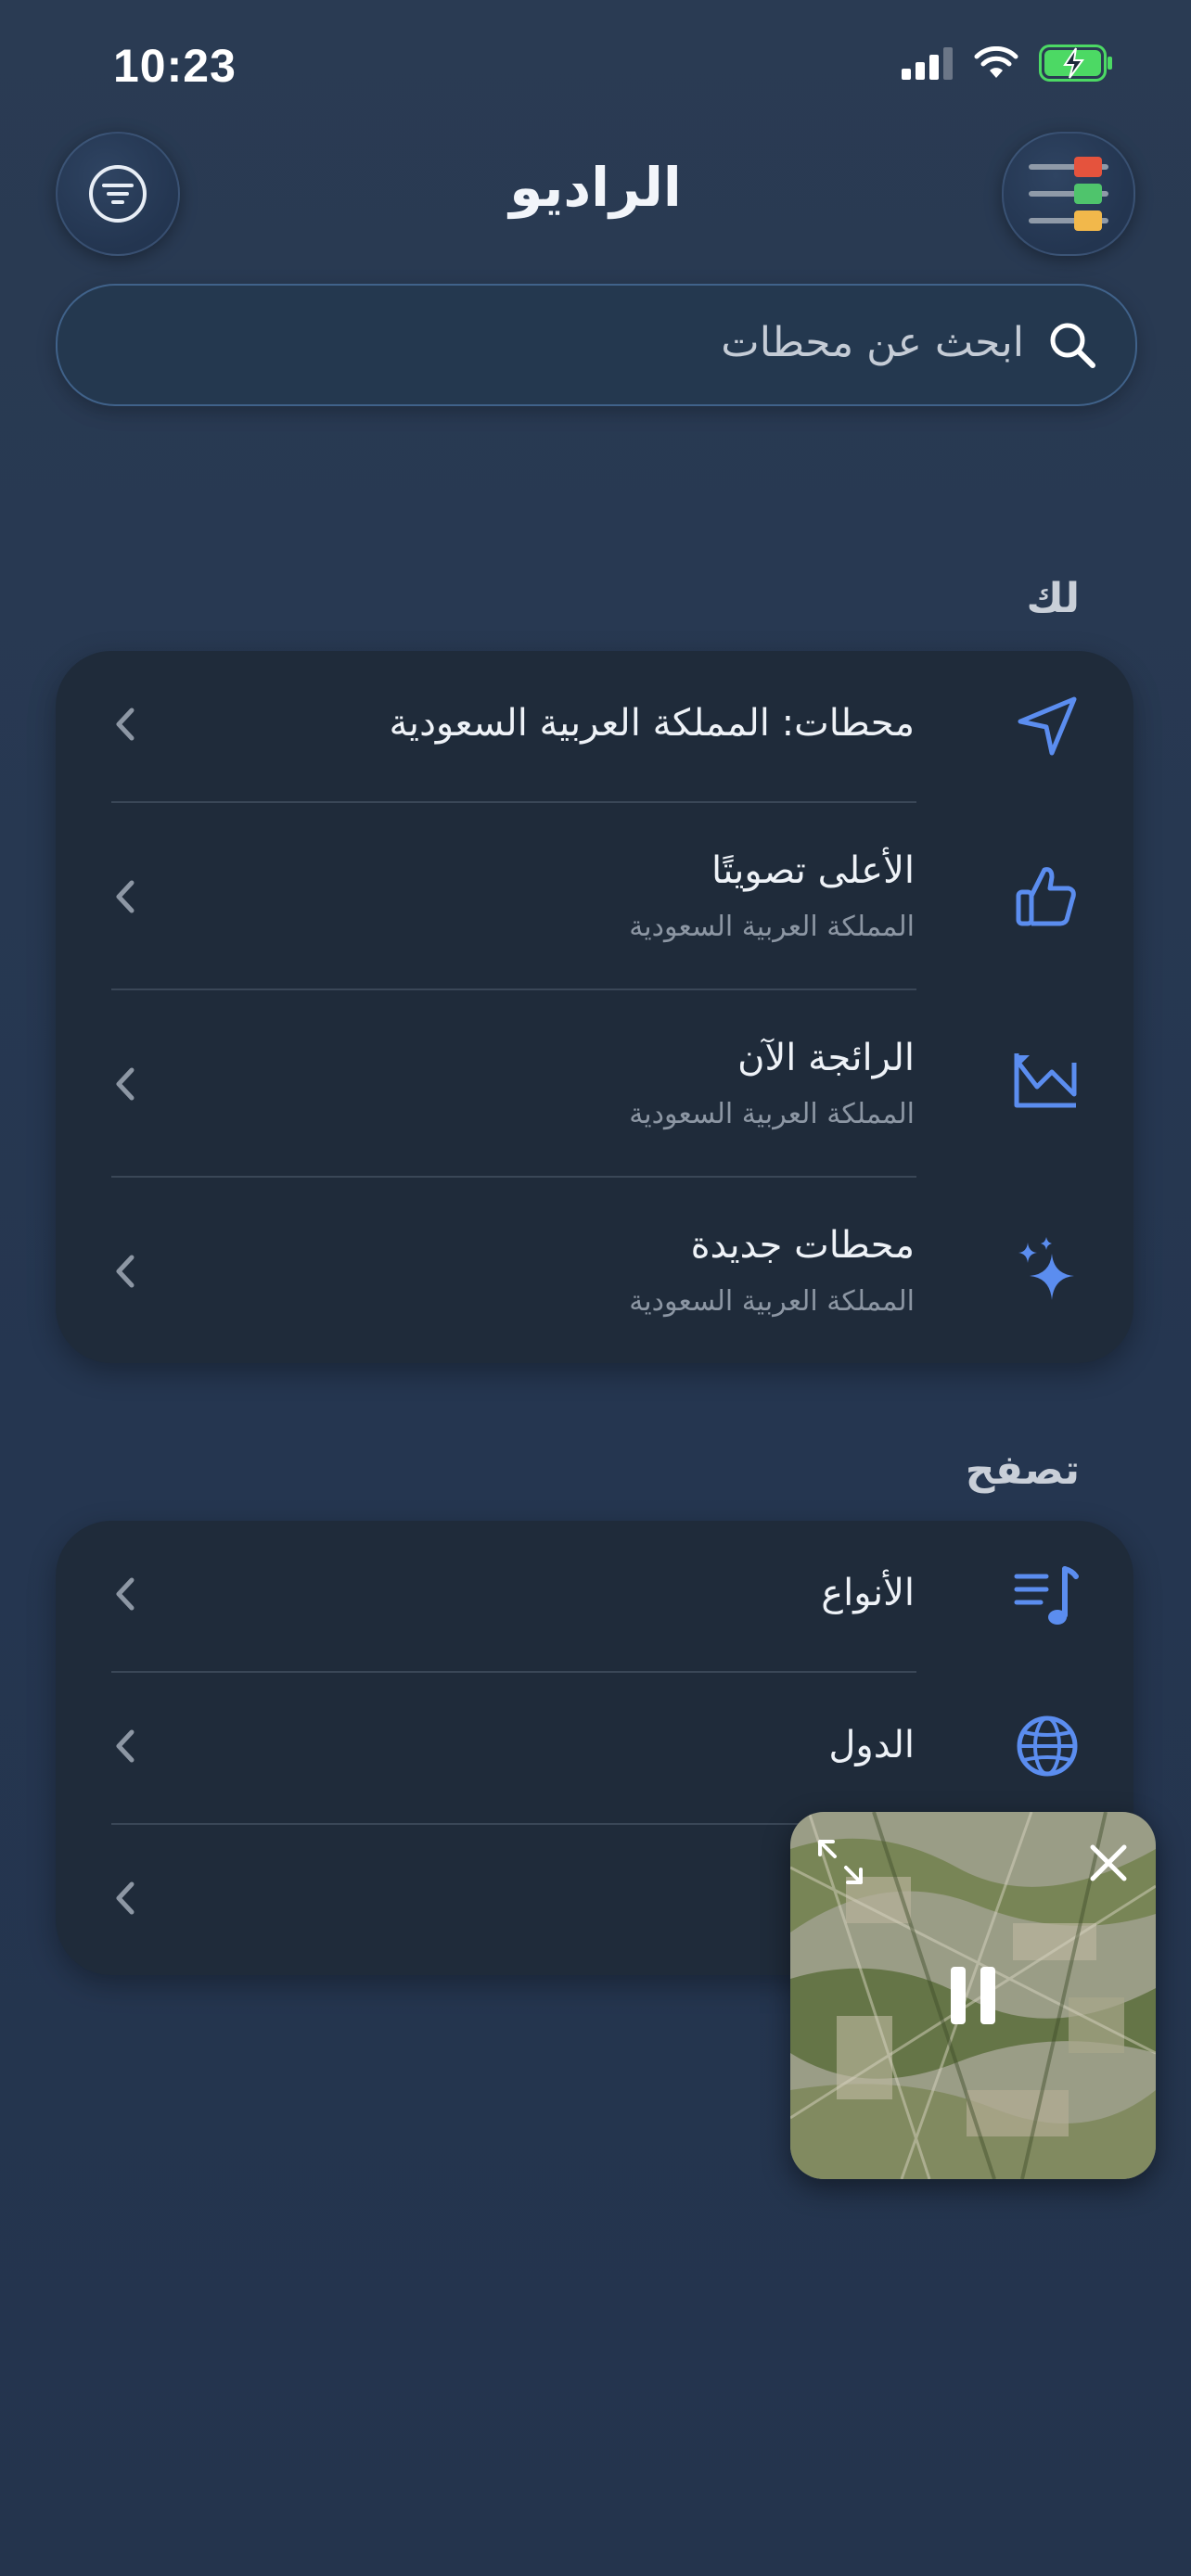  I want to click on list-item-trending: الرائجة الآن المملكة العربية السعودية, so click(594, 1083).